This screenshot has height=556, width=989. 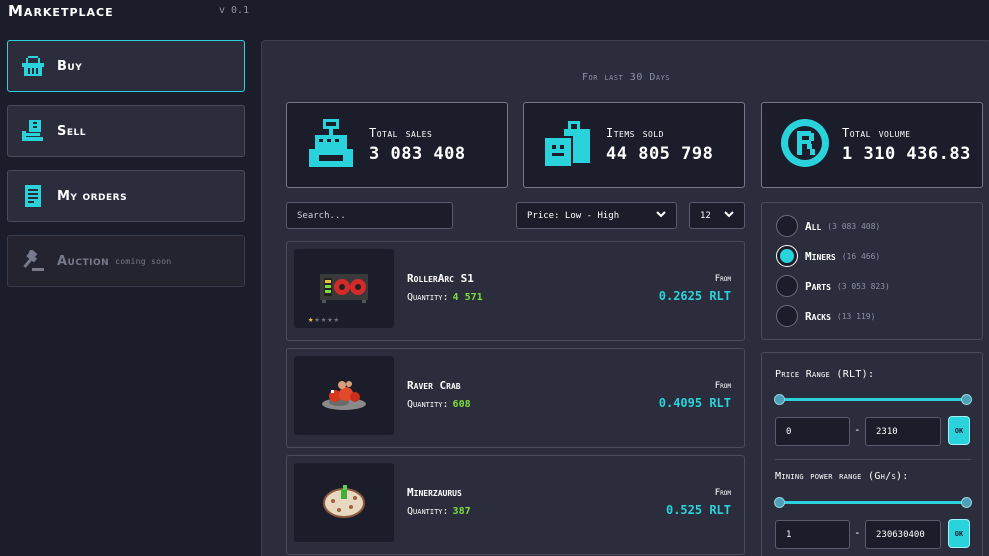 I want to click on radio-button-selected, so click(x=787, y=256).